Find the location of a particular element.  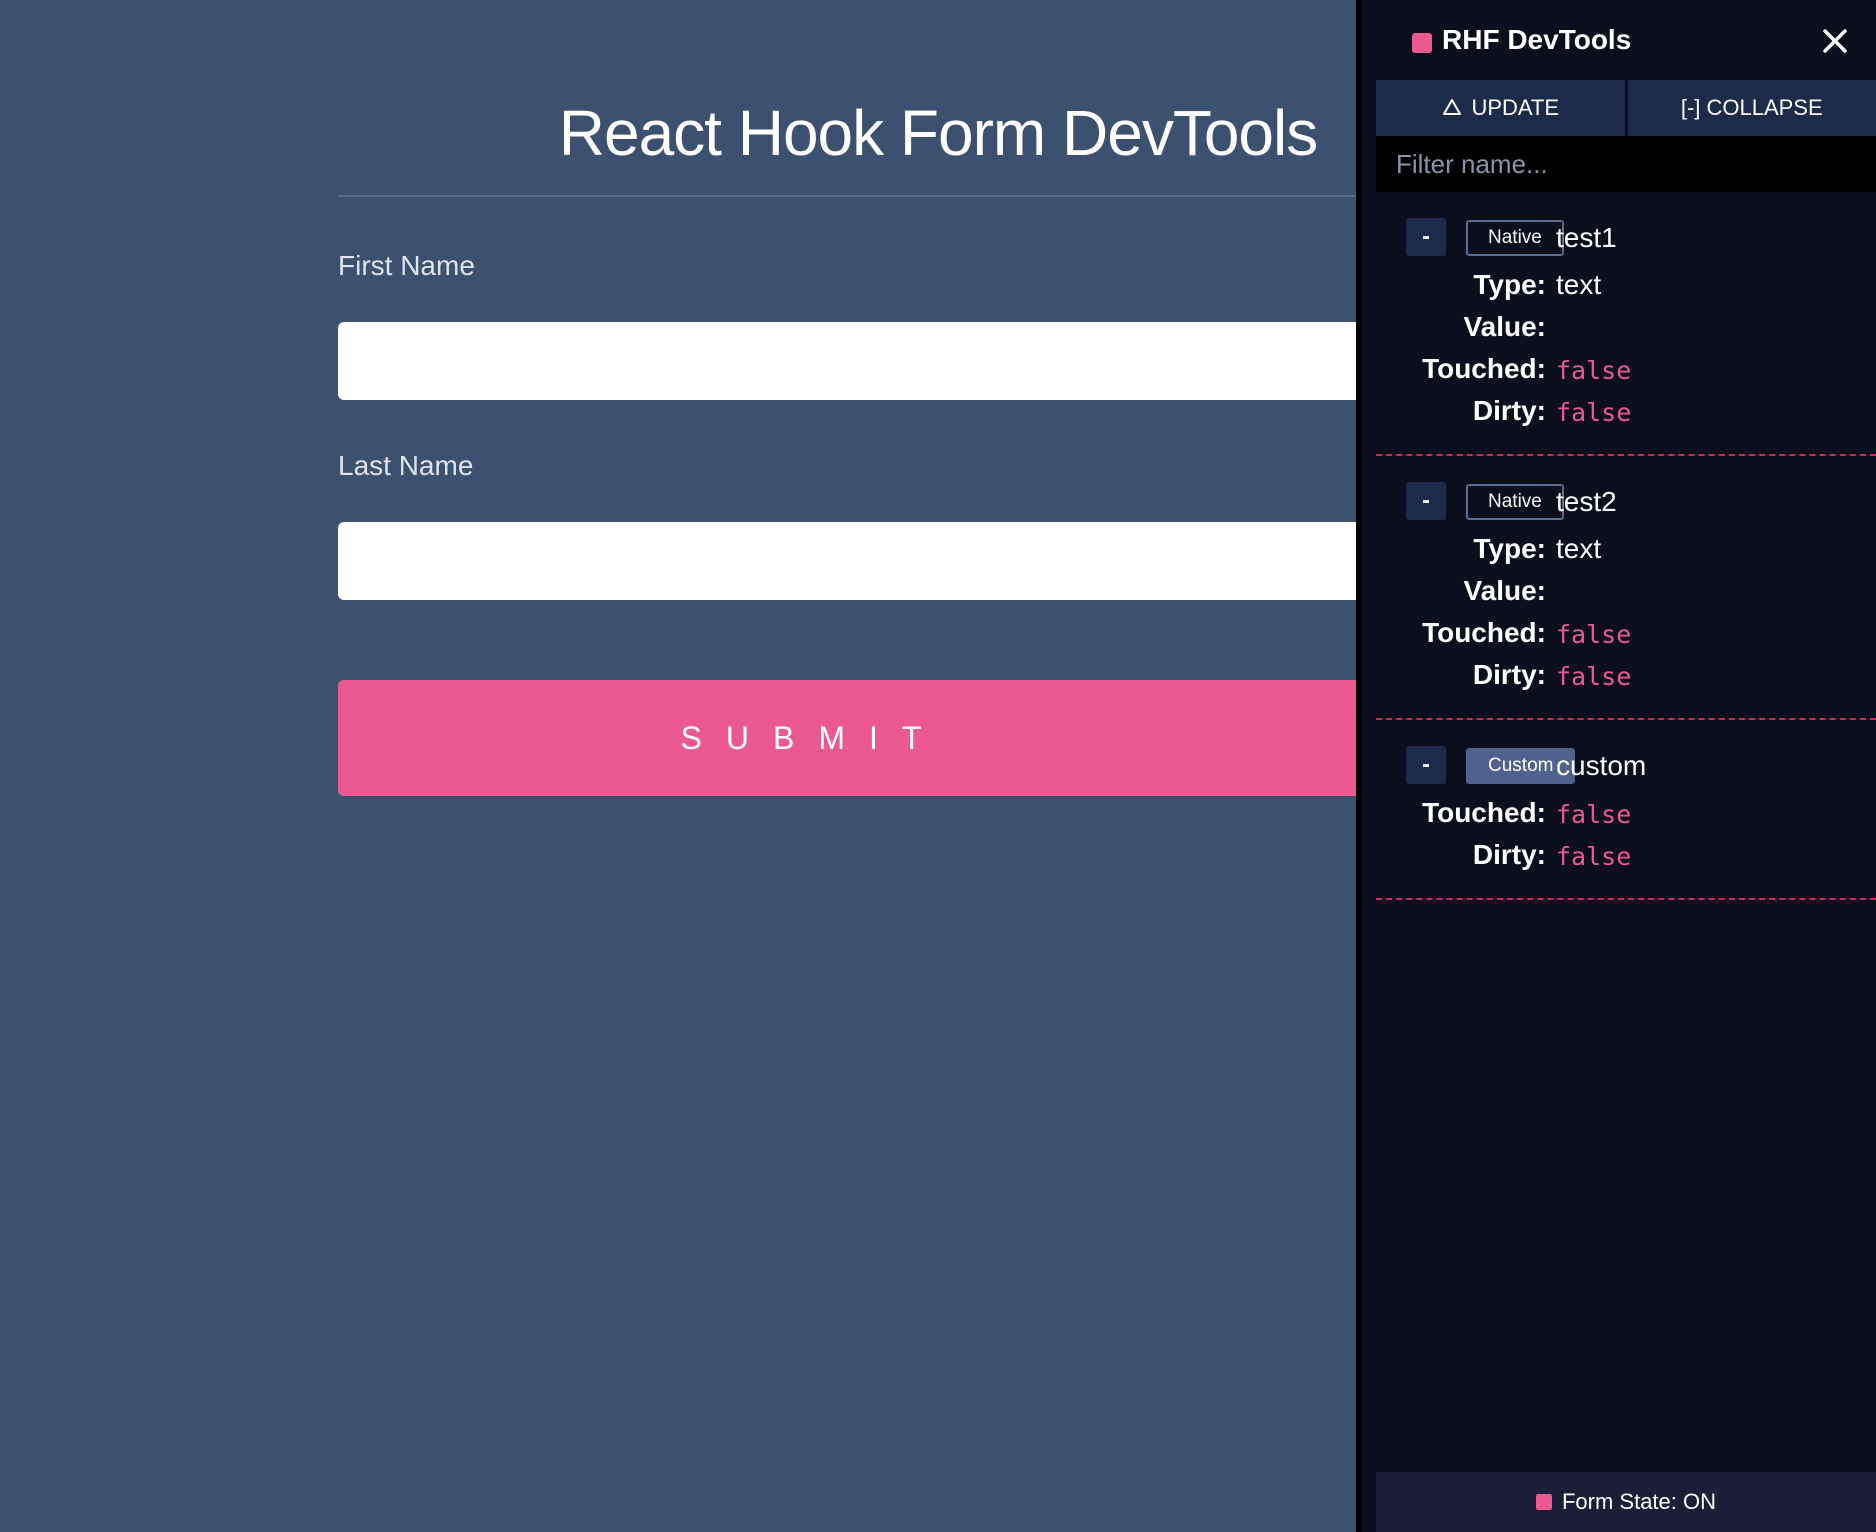

devtools-header: RHF DevTools is located at coordinates (1626, 40).